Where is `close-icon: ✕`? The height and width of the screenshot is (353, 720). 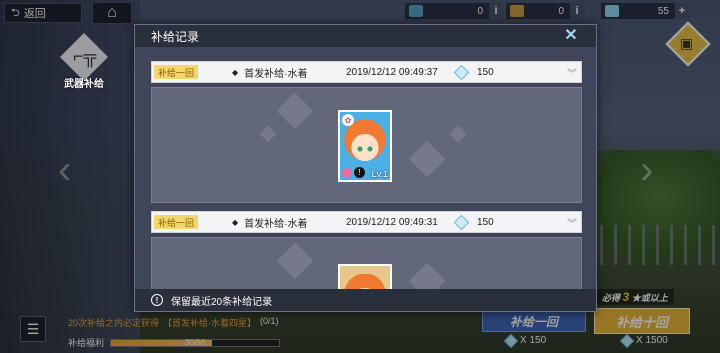
close-icon: ✕ is located at coordinates (571, 36).